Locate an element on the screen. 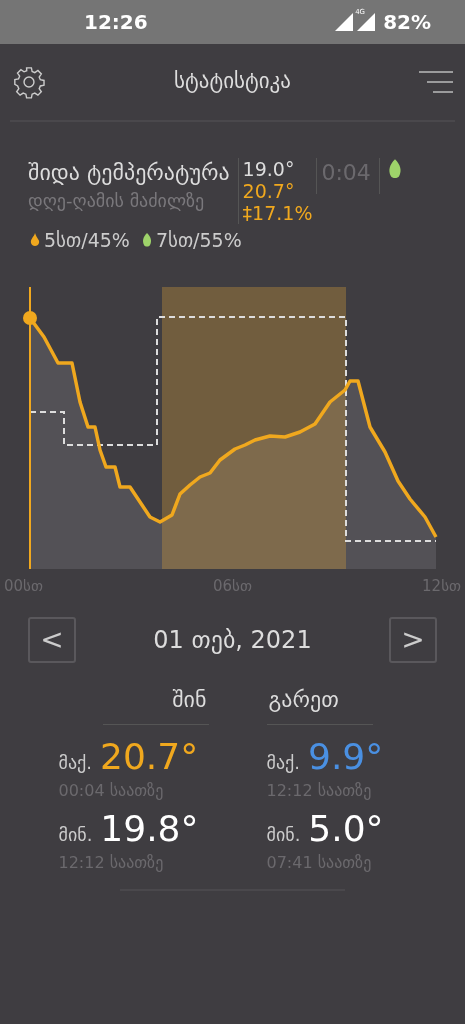 This screenshot has height=1024, width=465. column-heading: შინ is located at coordinates (189, 700).